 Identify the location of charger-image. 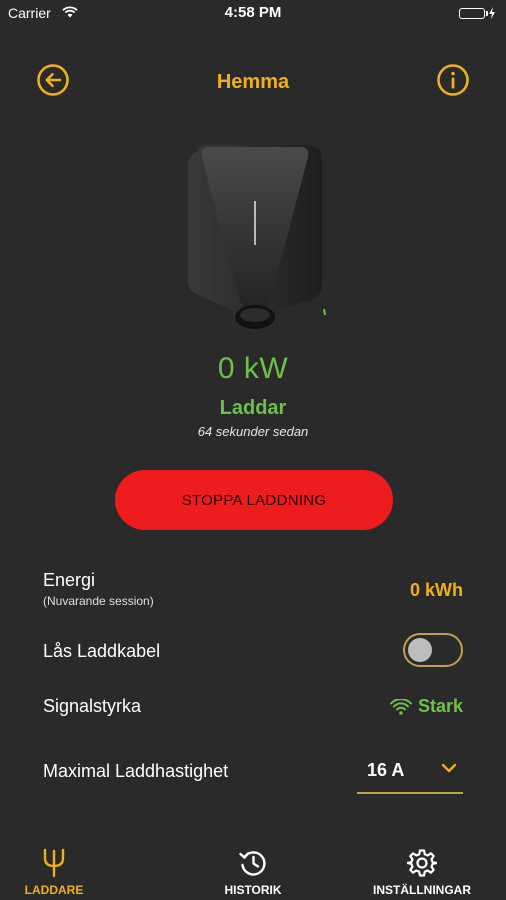
(255, 240).